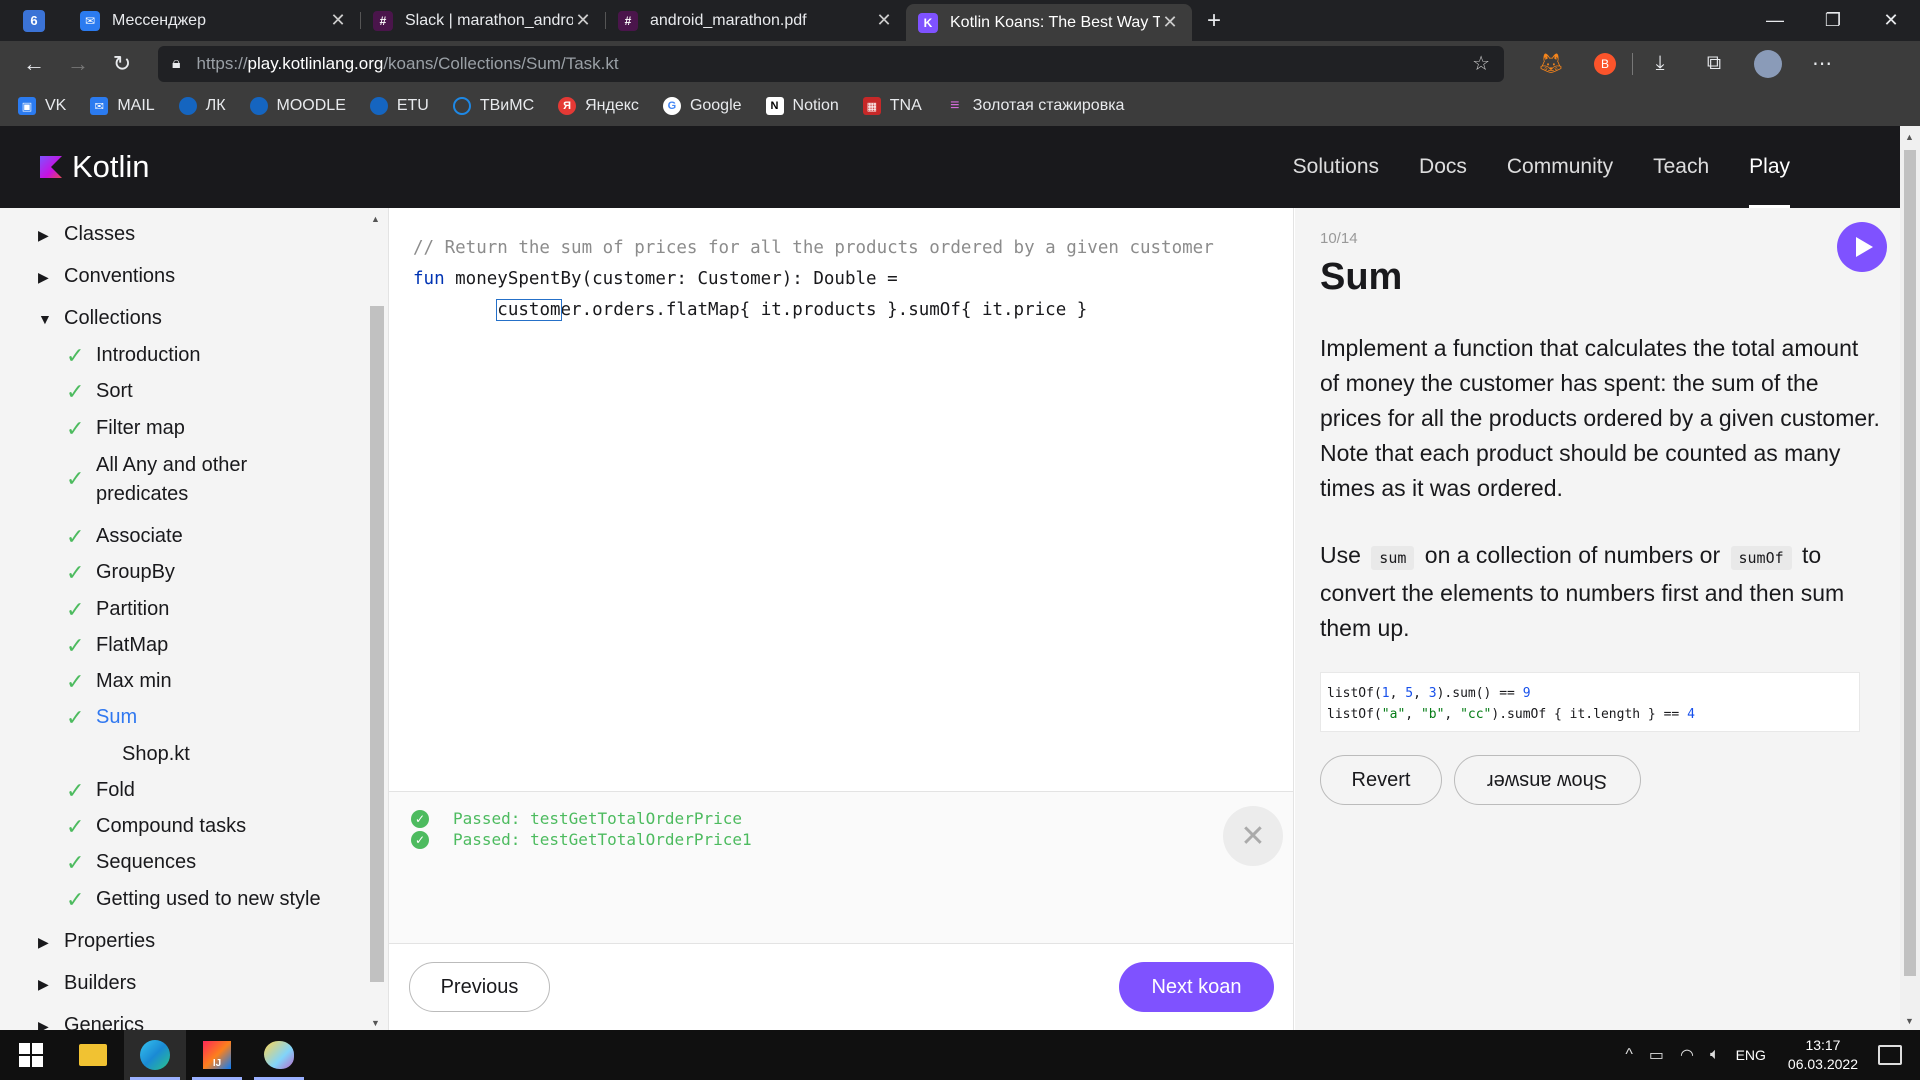 The height and width of the screenshot is (1080, 1920). I want to click on next-koan-button: Next koan, so click(1196, 987).